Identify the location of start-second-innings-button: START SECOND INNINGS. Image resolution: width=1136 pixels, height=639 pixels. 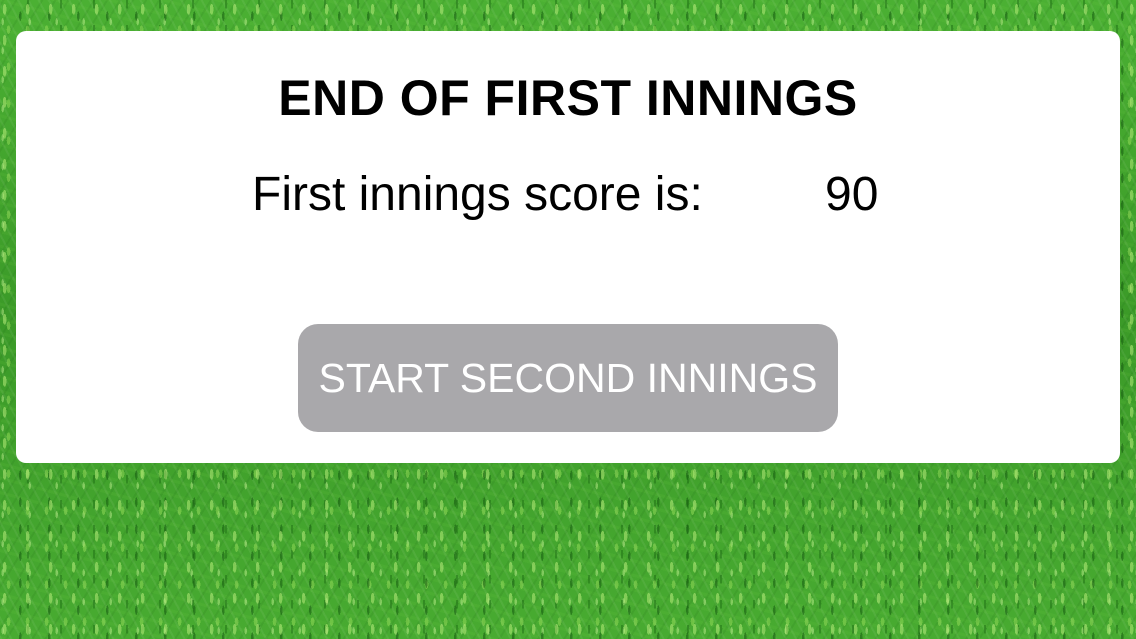
(568, 378).